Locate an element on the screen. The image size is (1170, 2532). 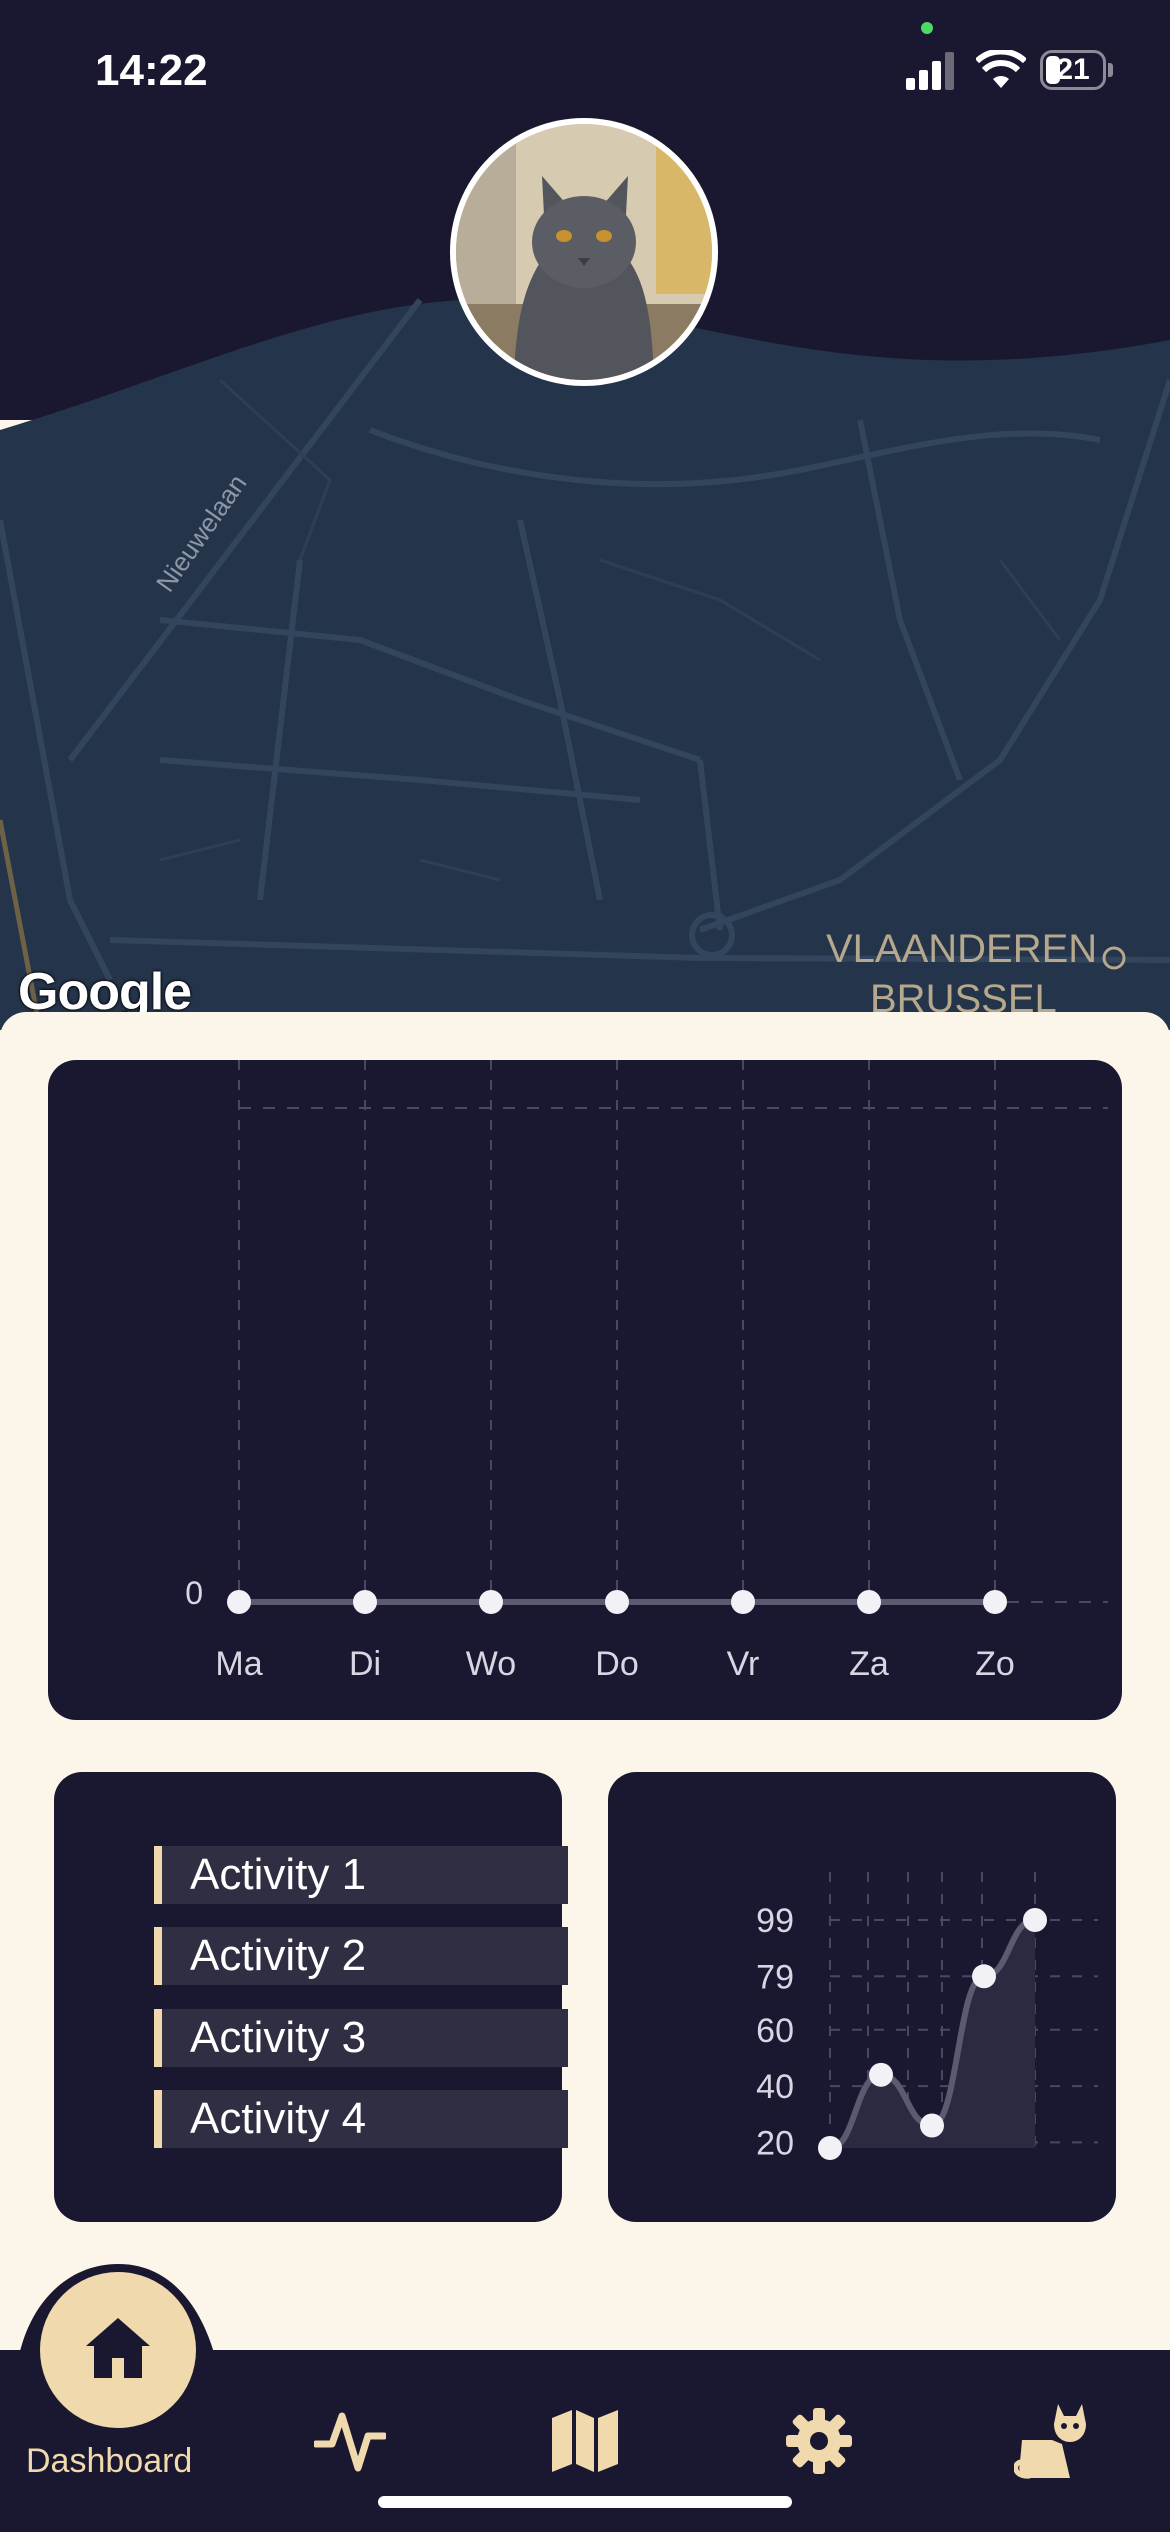
activity-item: Activity 2 is located at coordinates (361, 1956).